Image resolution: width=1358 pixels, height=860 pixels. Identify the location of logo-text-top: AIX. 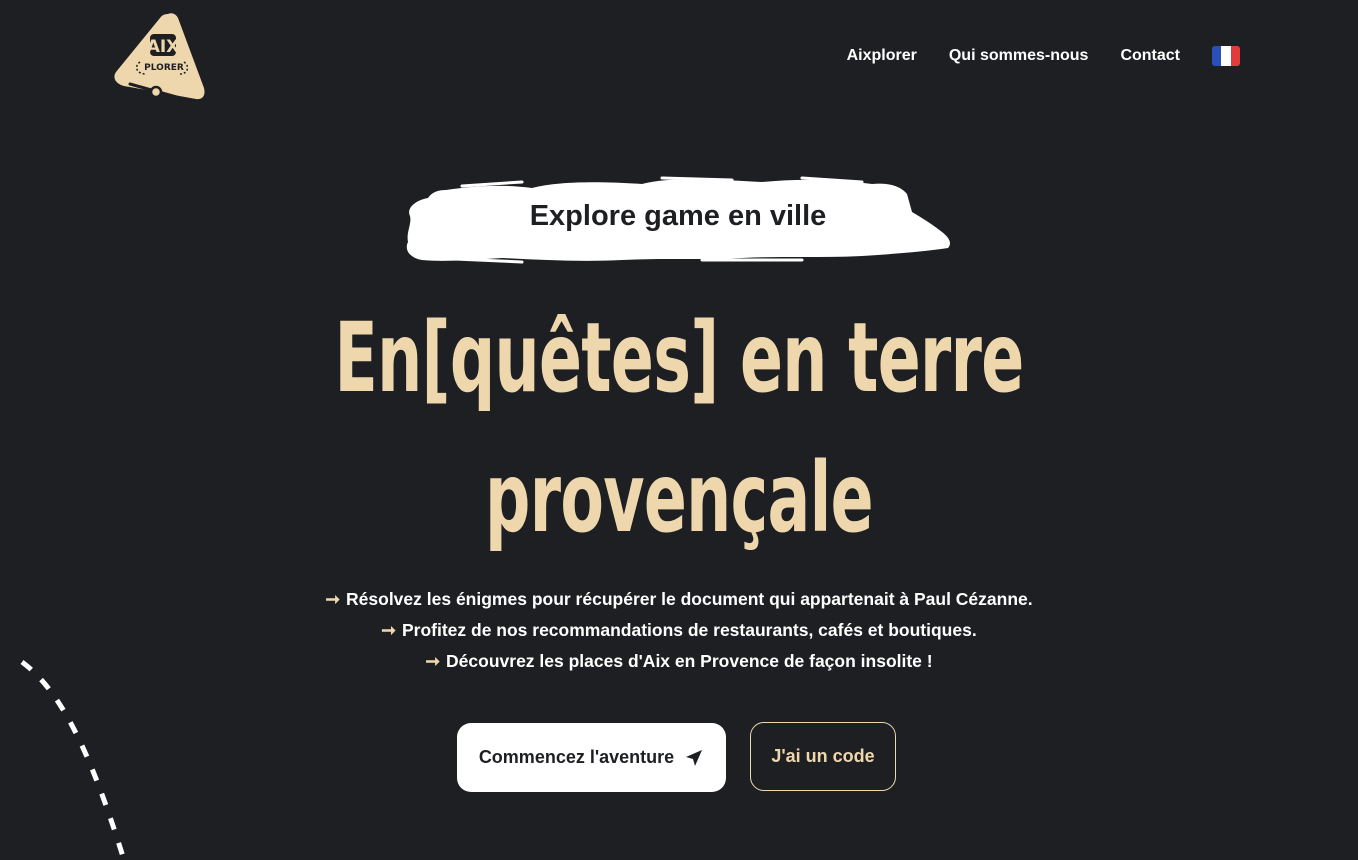
(163, 47).